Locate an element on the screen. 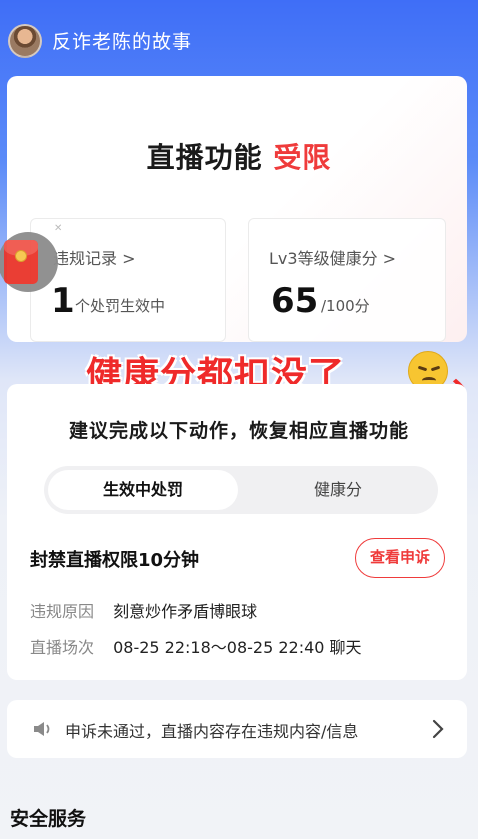 This screenshot has height=839, width=478. penalty-title: 封禁直播权限10分钟 is located at coordinates (115, 560).